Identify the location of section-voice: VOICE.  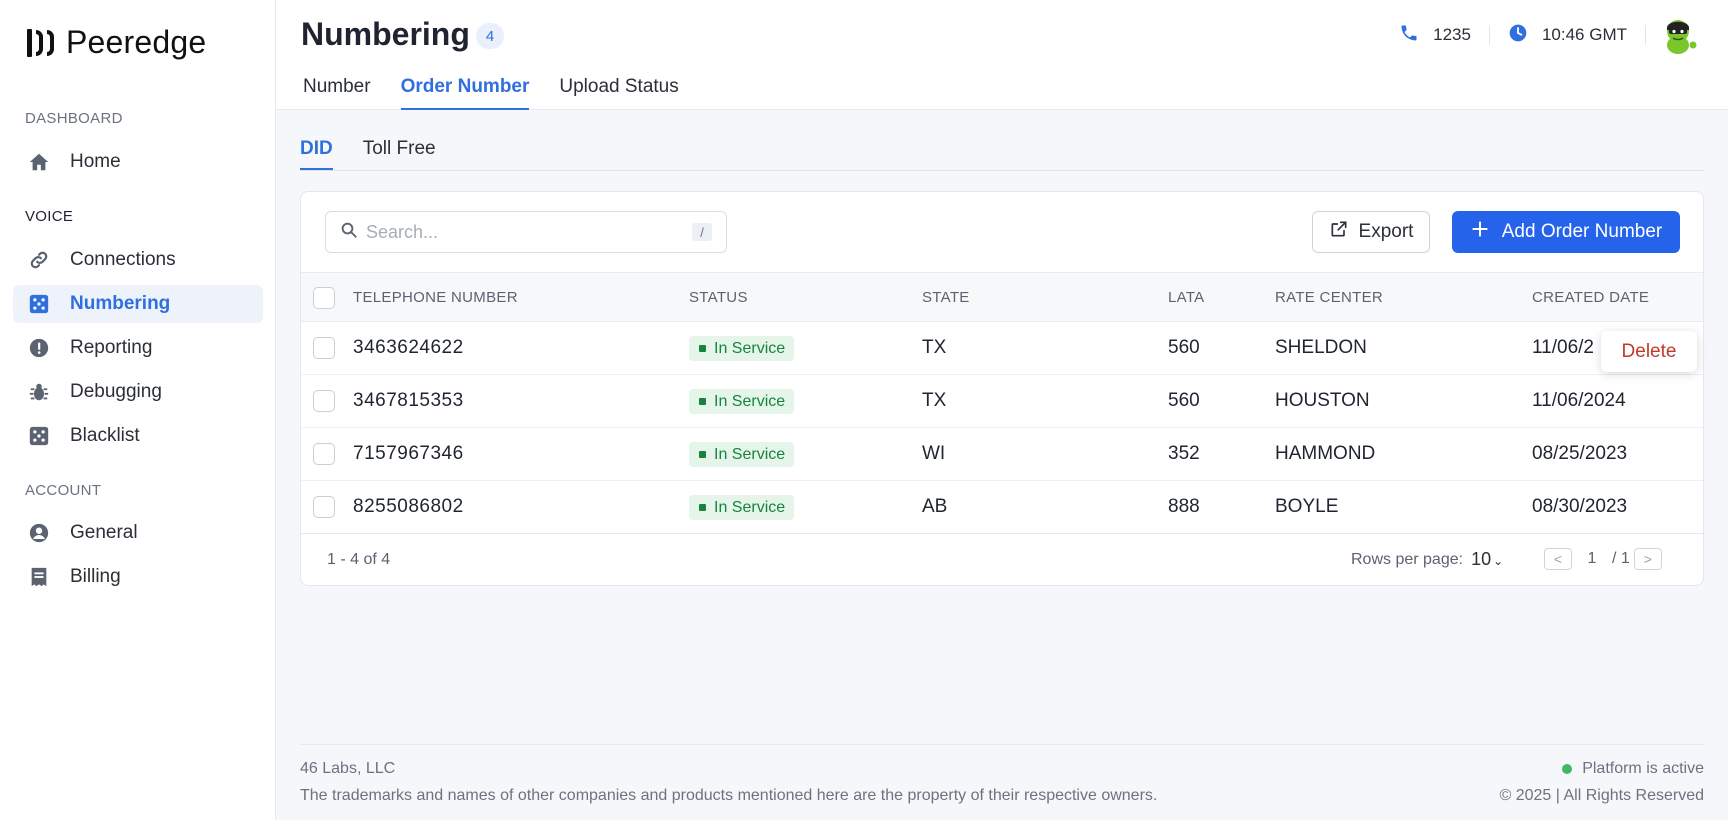
(49, 216).